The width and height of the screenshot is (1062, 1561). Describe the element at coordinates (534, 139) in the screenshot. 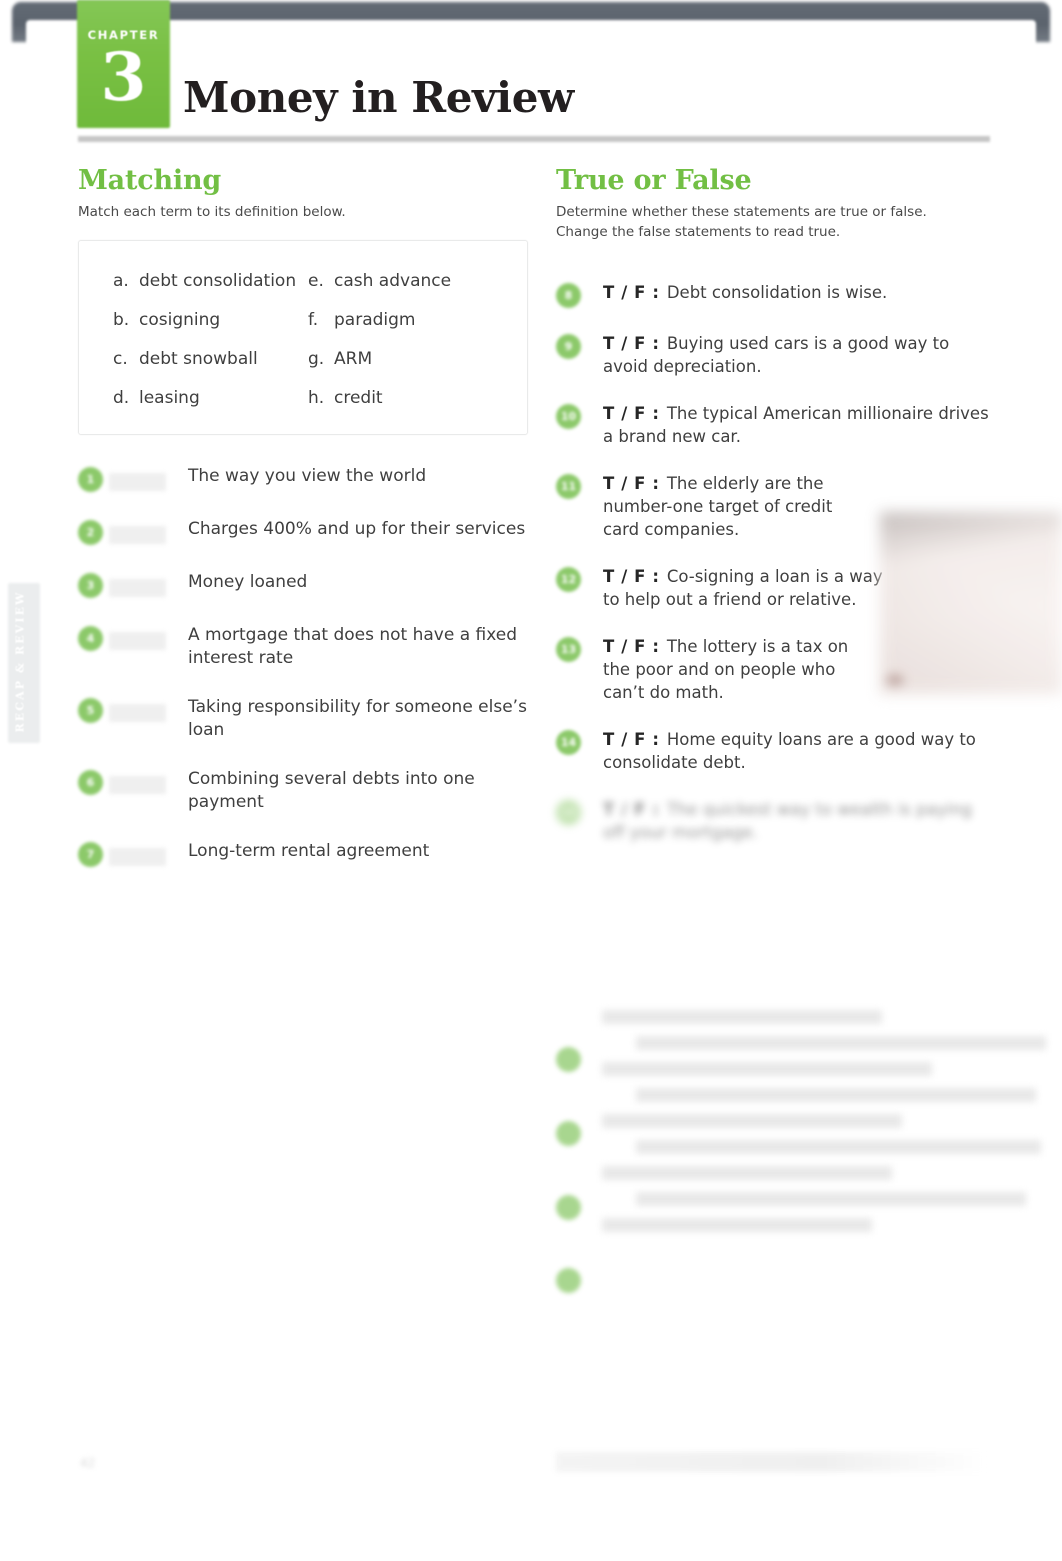

I see `title-divider` at that location.